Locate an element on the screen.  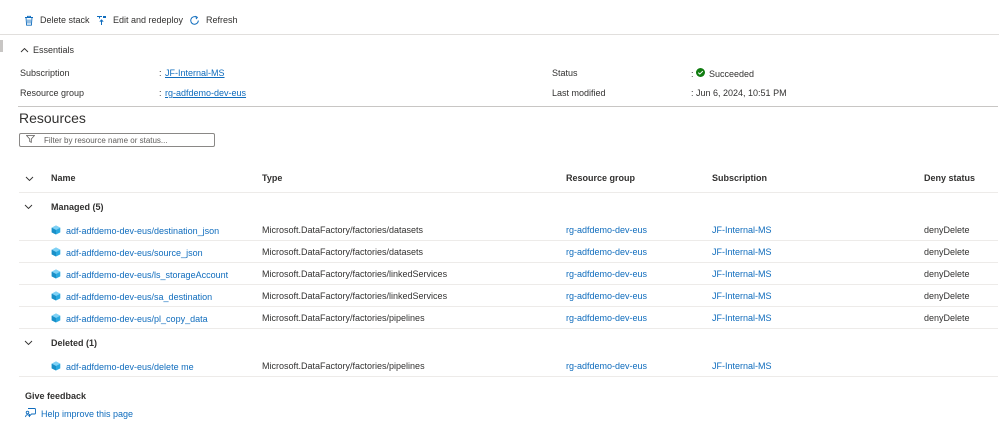
group-deleted: Deleted (1) is located at coordinates (60, 343).